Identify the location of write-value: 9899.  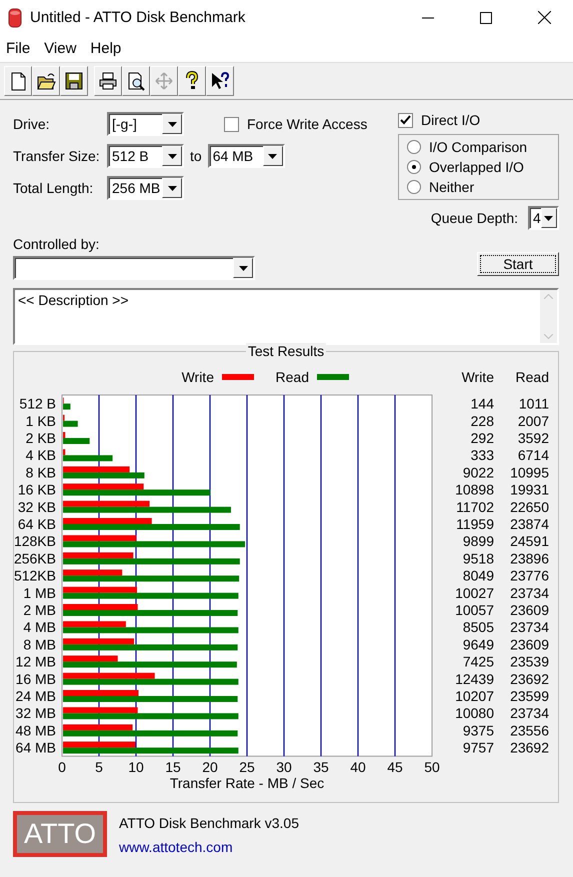
(478, 541).